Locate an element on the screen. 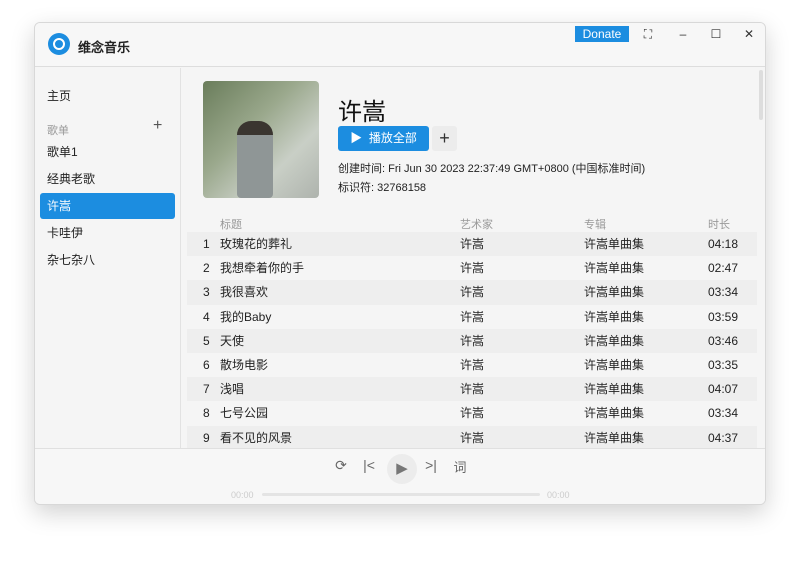  sidebar-item-playlist: 卡哇伊 is located at coordinates (107, 233).